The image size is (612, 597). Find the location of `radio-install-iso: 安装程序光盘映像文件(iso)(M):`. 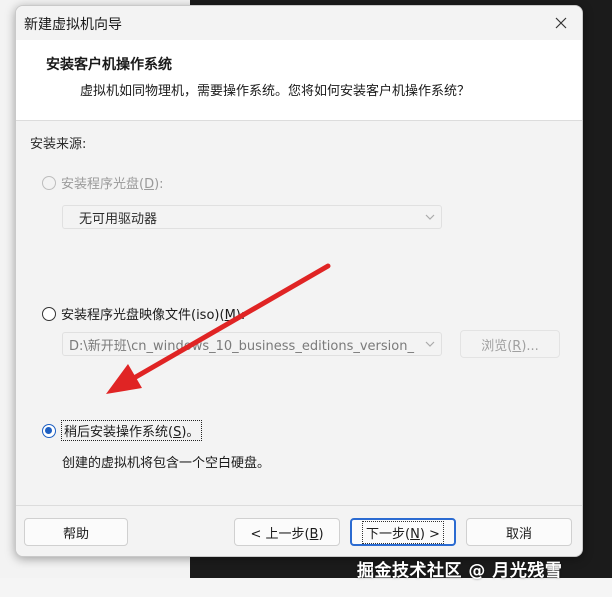

radio-install-iso: 安装程序光盘映像文件(iso)(M): is located at coordinates (143, 313).